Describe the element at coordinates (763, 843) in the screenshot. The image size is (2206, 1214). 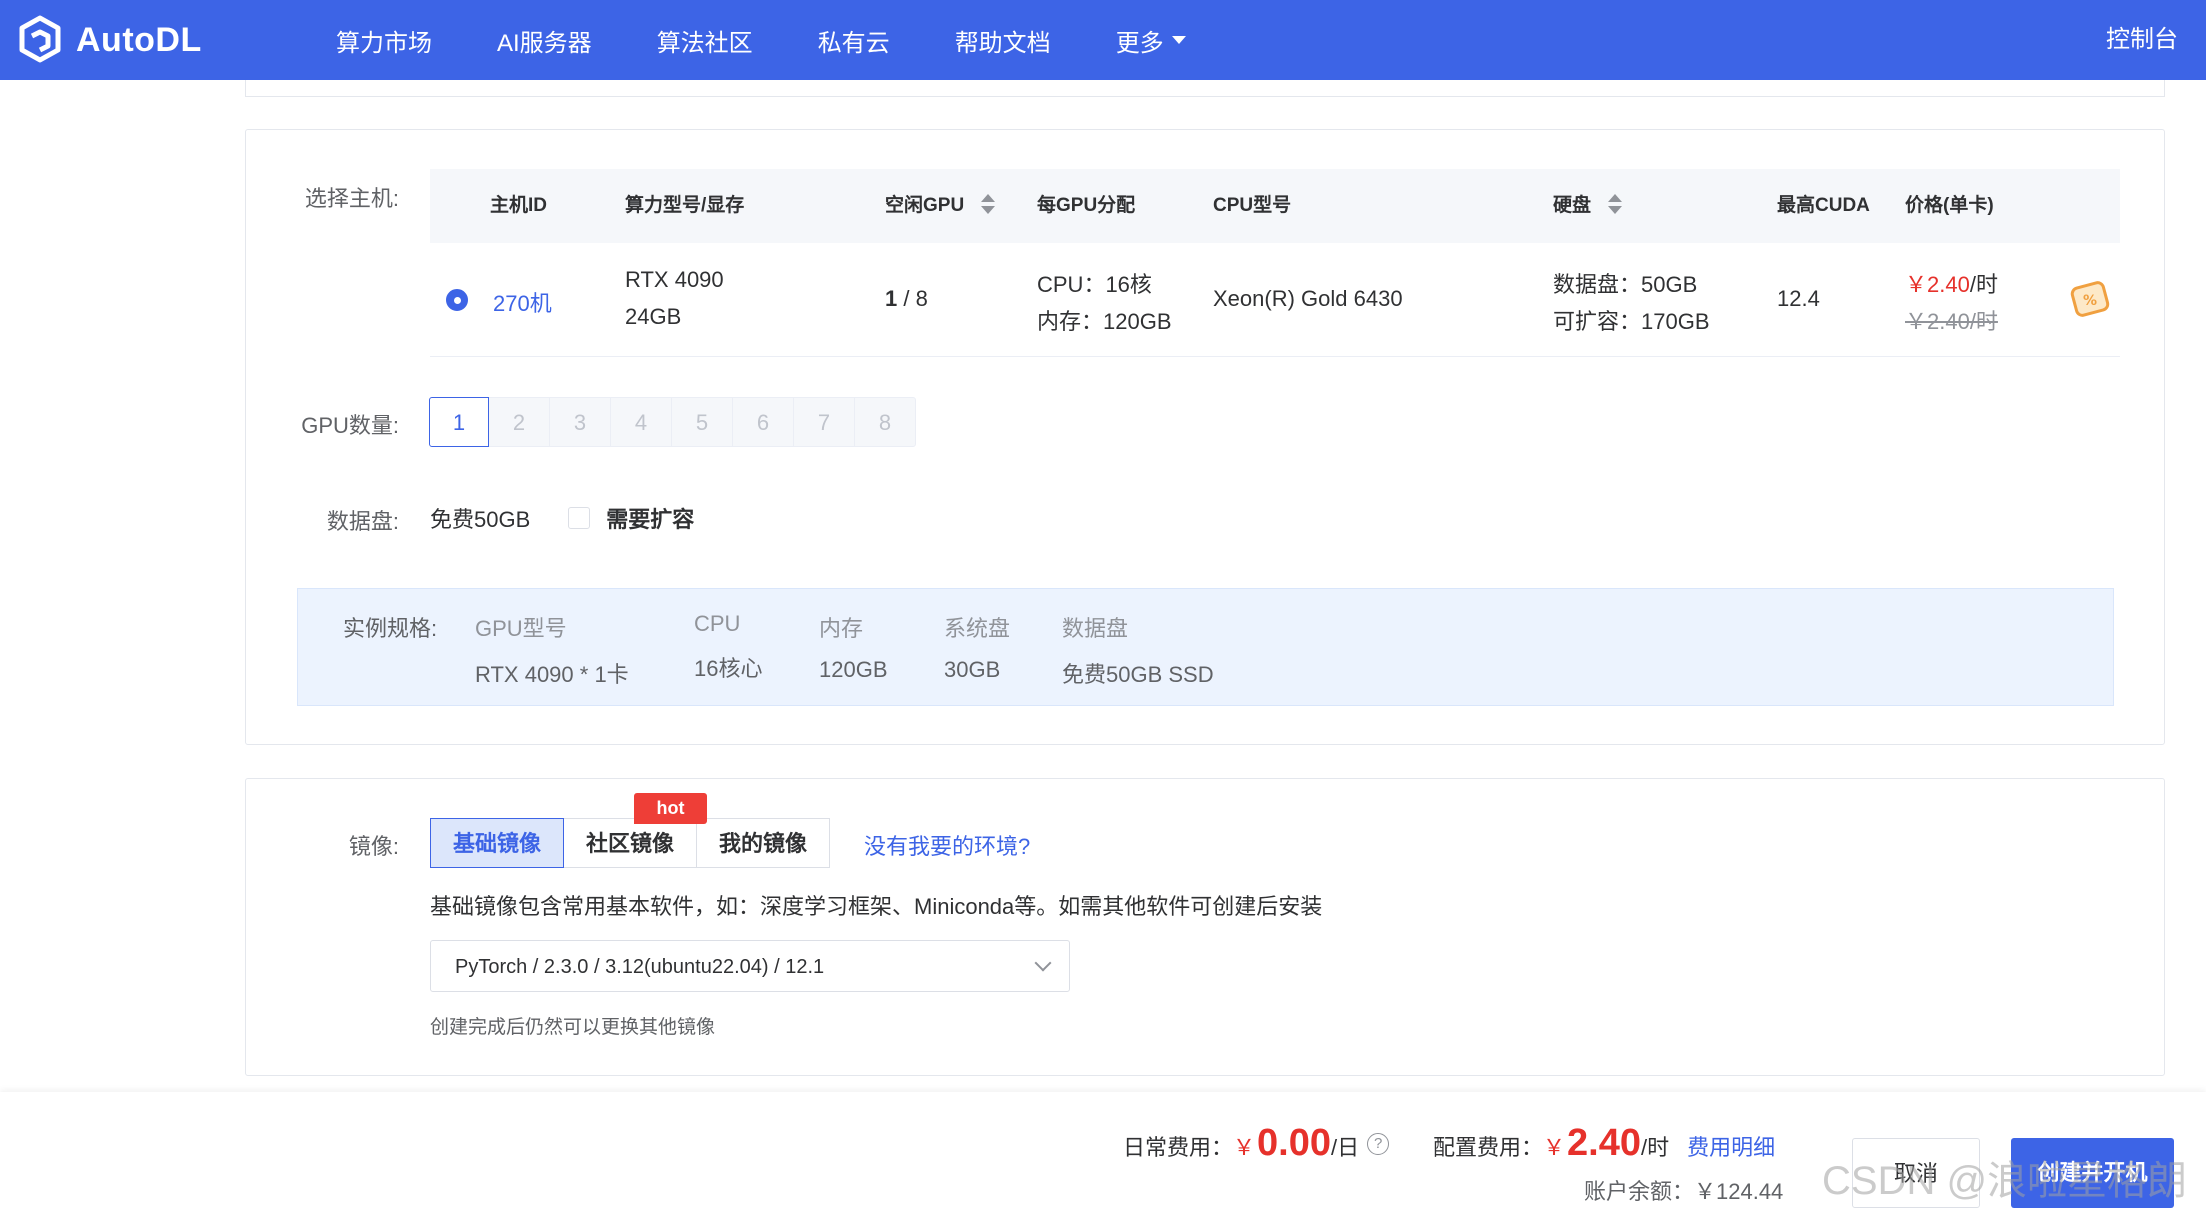
I see `tab-my-image: 我的镜像` at that location.